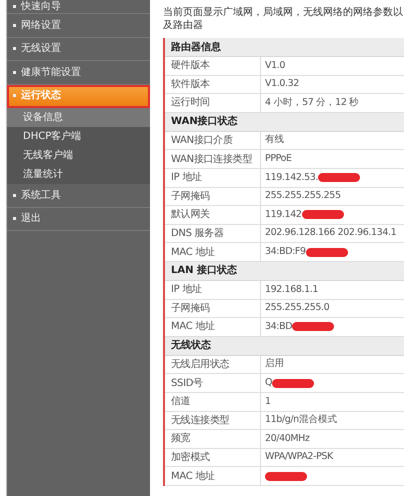  Describe the element at coordinates (213, 159) in the screenshot. I see `label-cell: WAN接口连接类型` at that location.